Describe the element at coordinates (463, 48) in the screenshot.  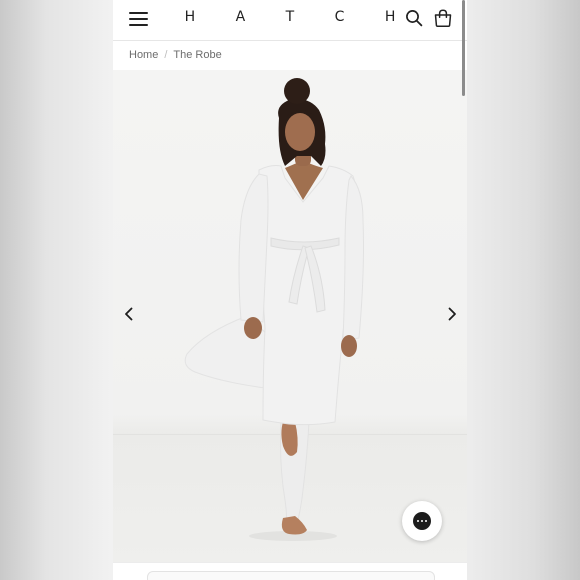
I see `vertical-scrollbar` at that location.